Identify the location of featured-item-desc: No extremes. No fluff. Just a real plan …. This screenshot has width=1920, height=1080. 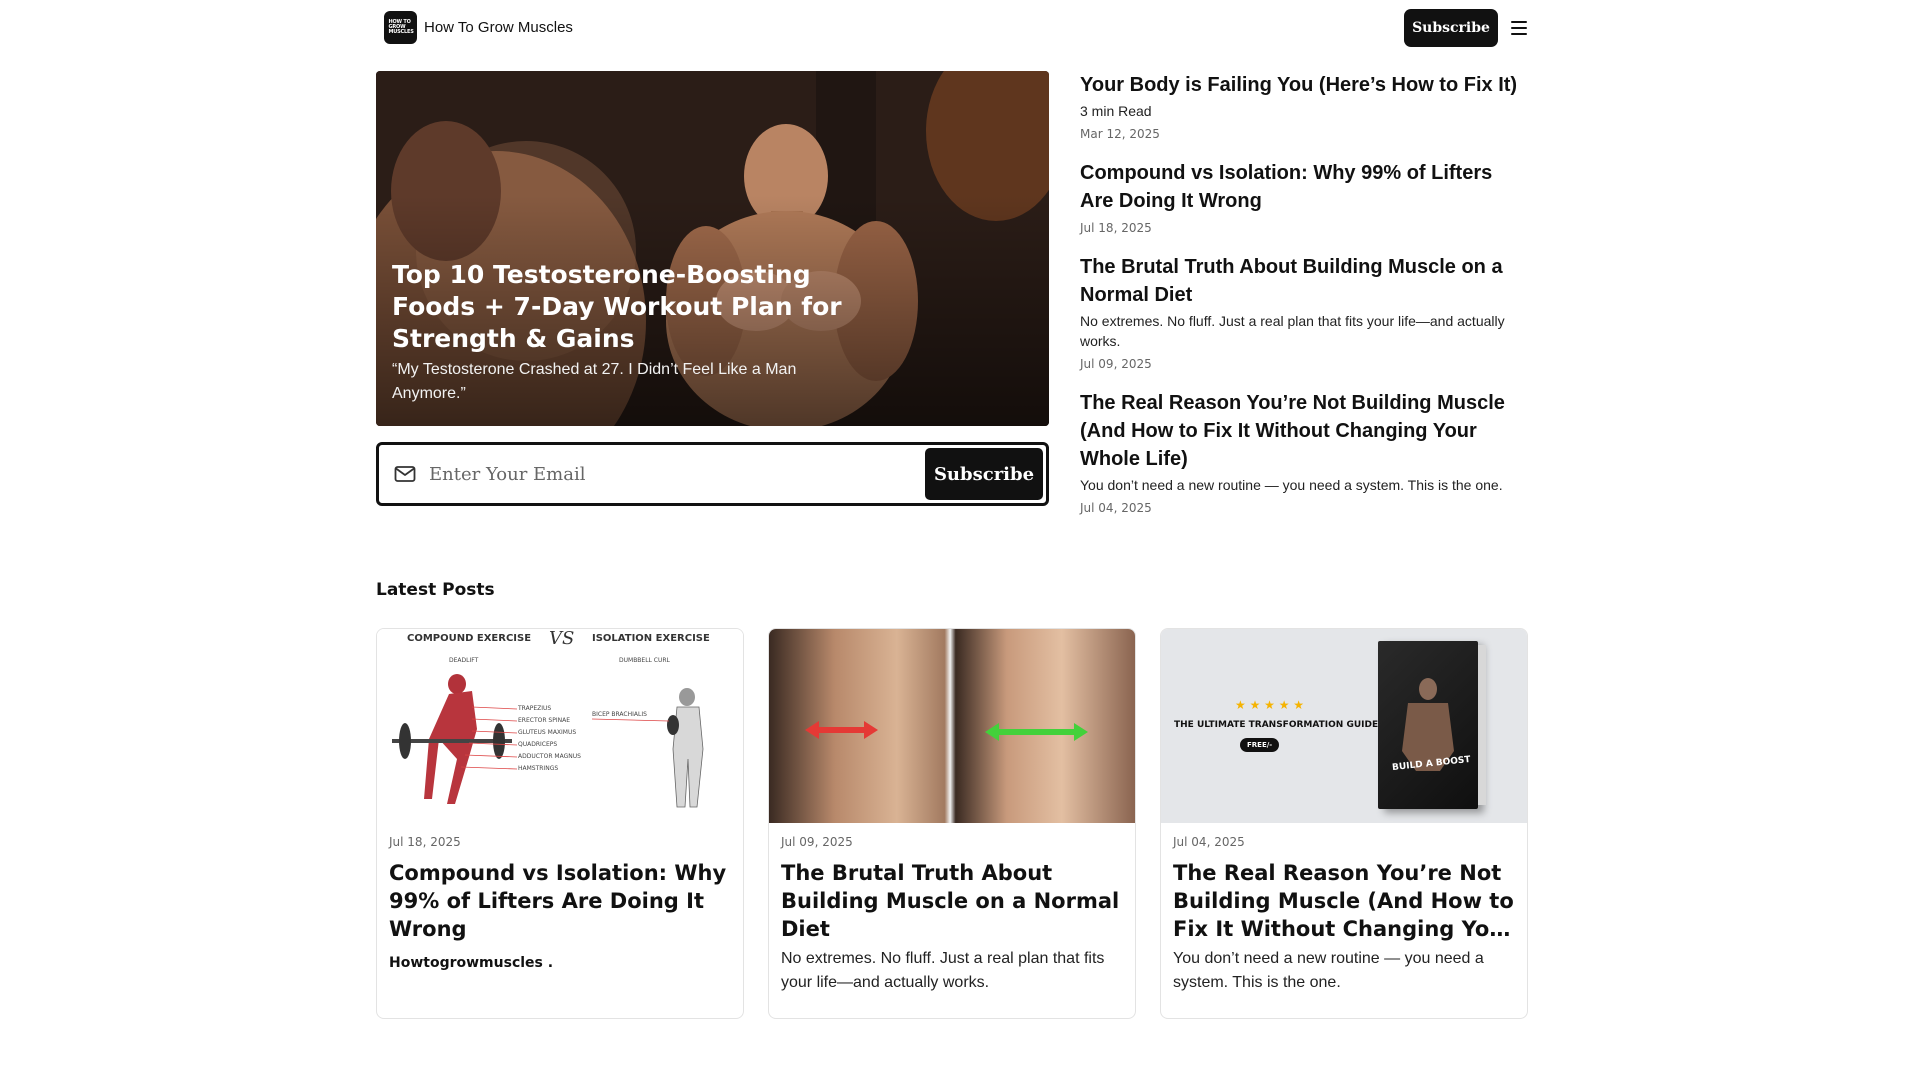
(1292, 331).